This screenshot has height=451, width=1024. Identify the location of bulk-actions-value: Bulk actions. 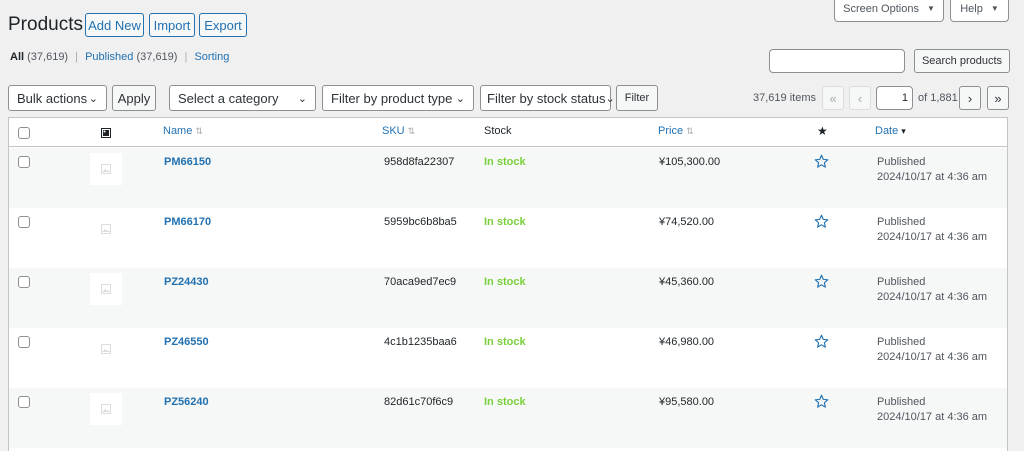
(52, 98).